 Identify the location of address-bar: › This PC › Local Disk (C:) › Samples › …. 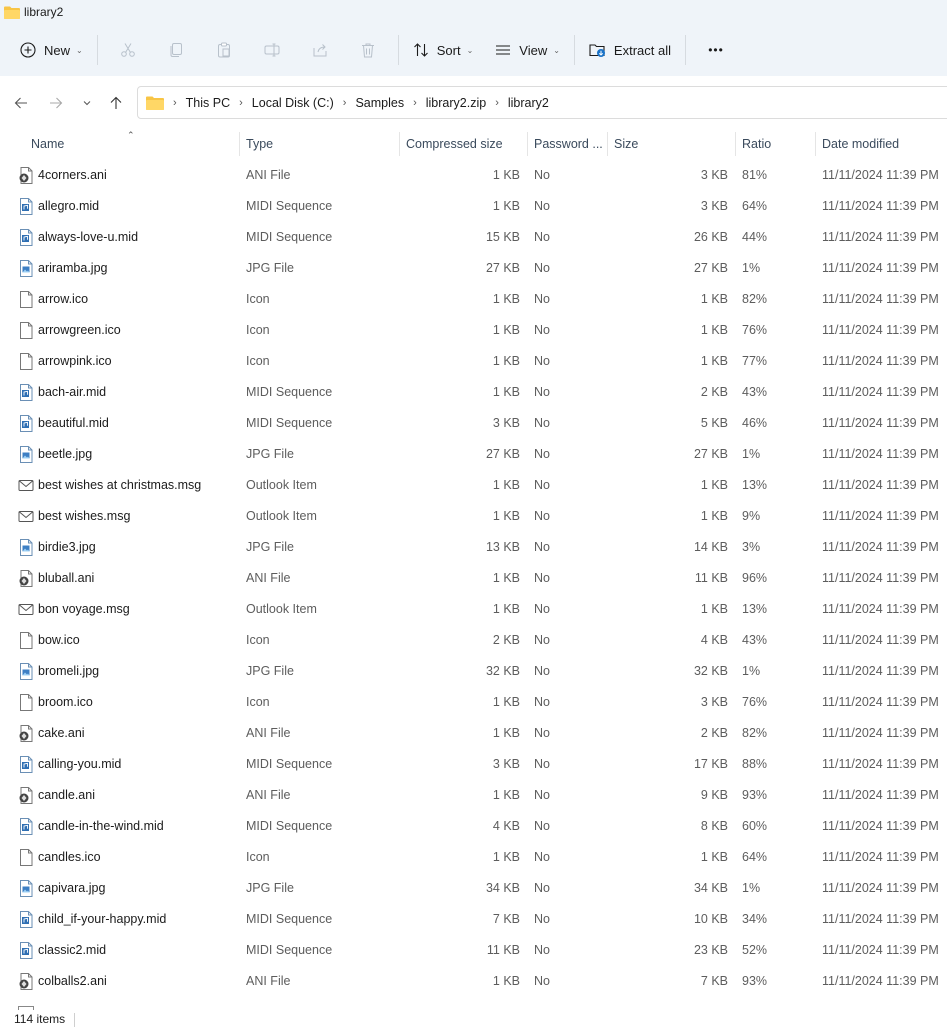
(542, 102).